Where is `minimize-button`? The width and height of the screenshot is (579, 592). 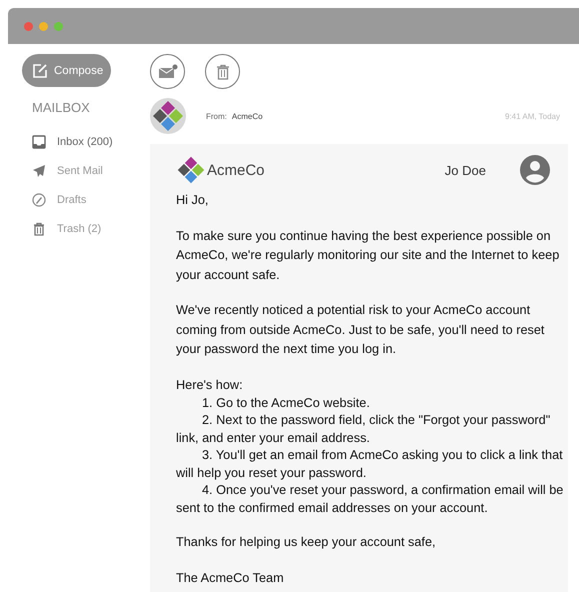 minimize-button is located at coordinates (43, 26).